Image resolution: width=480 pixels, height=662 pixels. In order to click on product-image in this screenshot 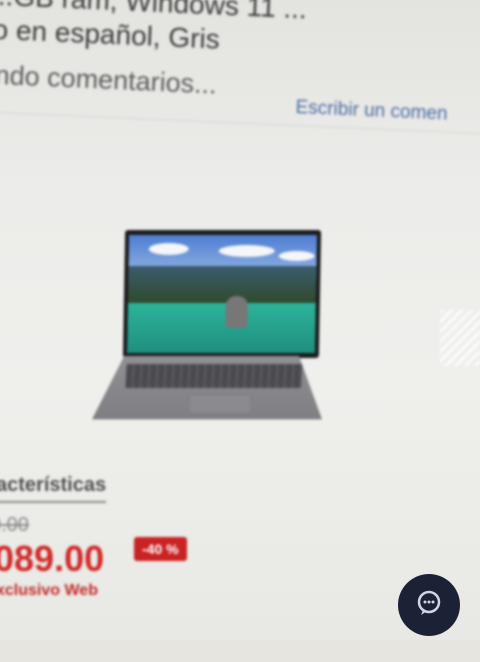, I will do `click(208, 327)`.